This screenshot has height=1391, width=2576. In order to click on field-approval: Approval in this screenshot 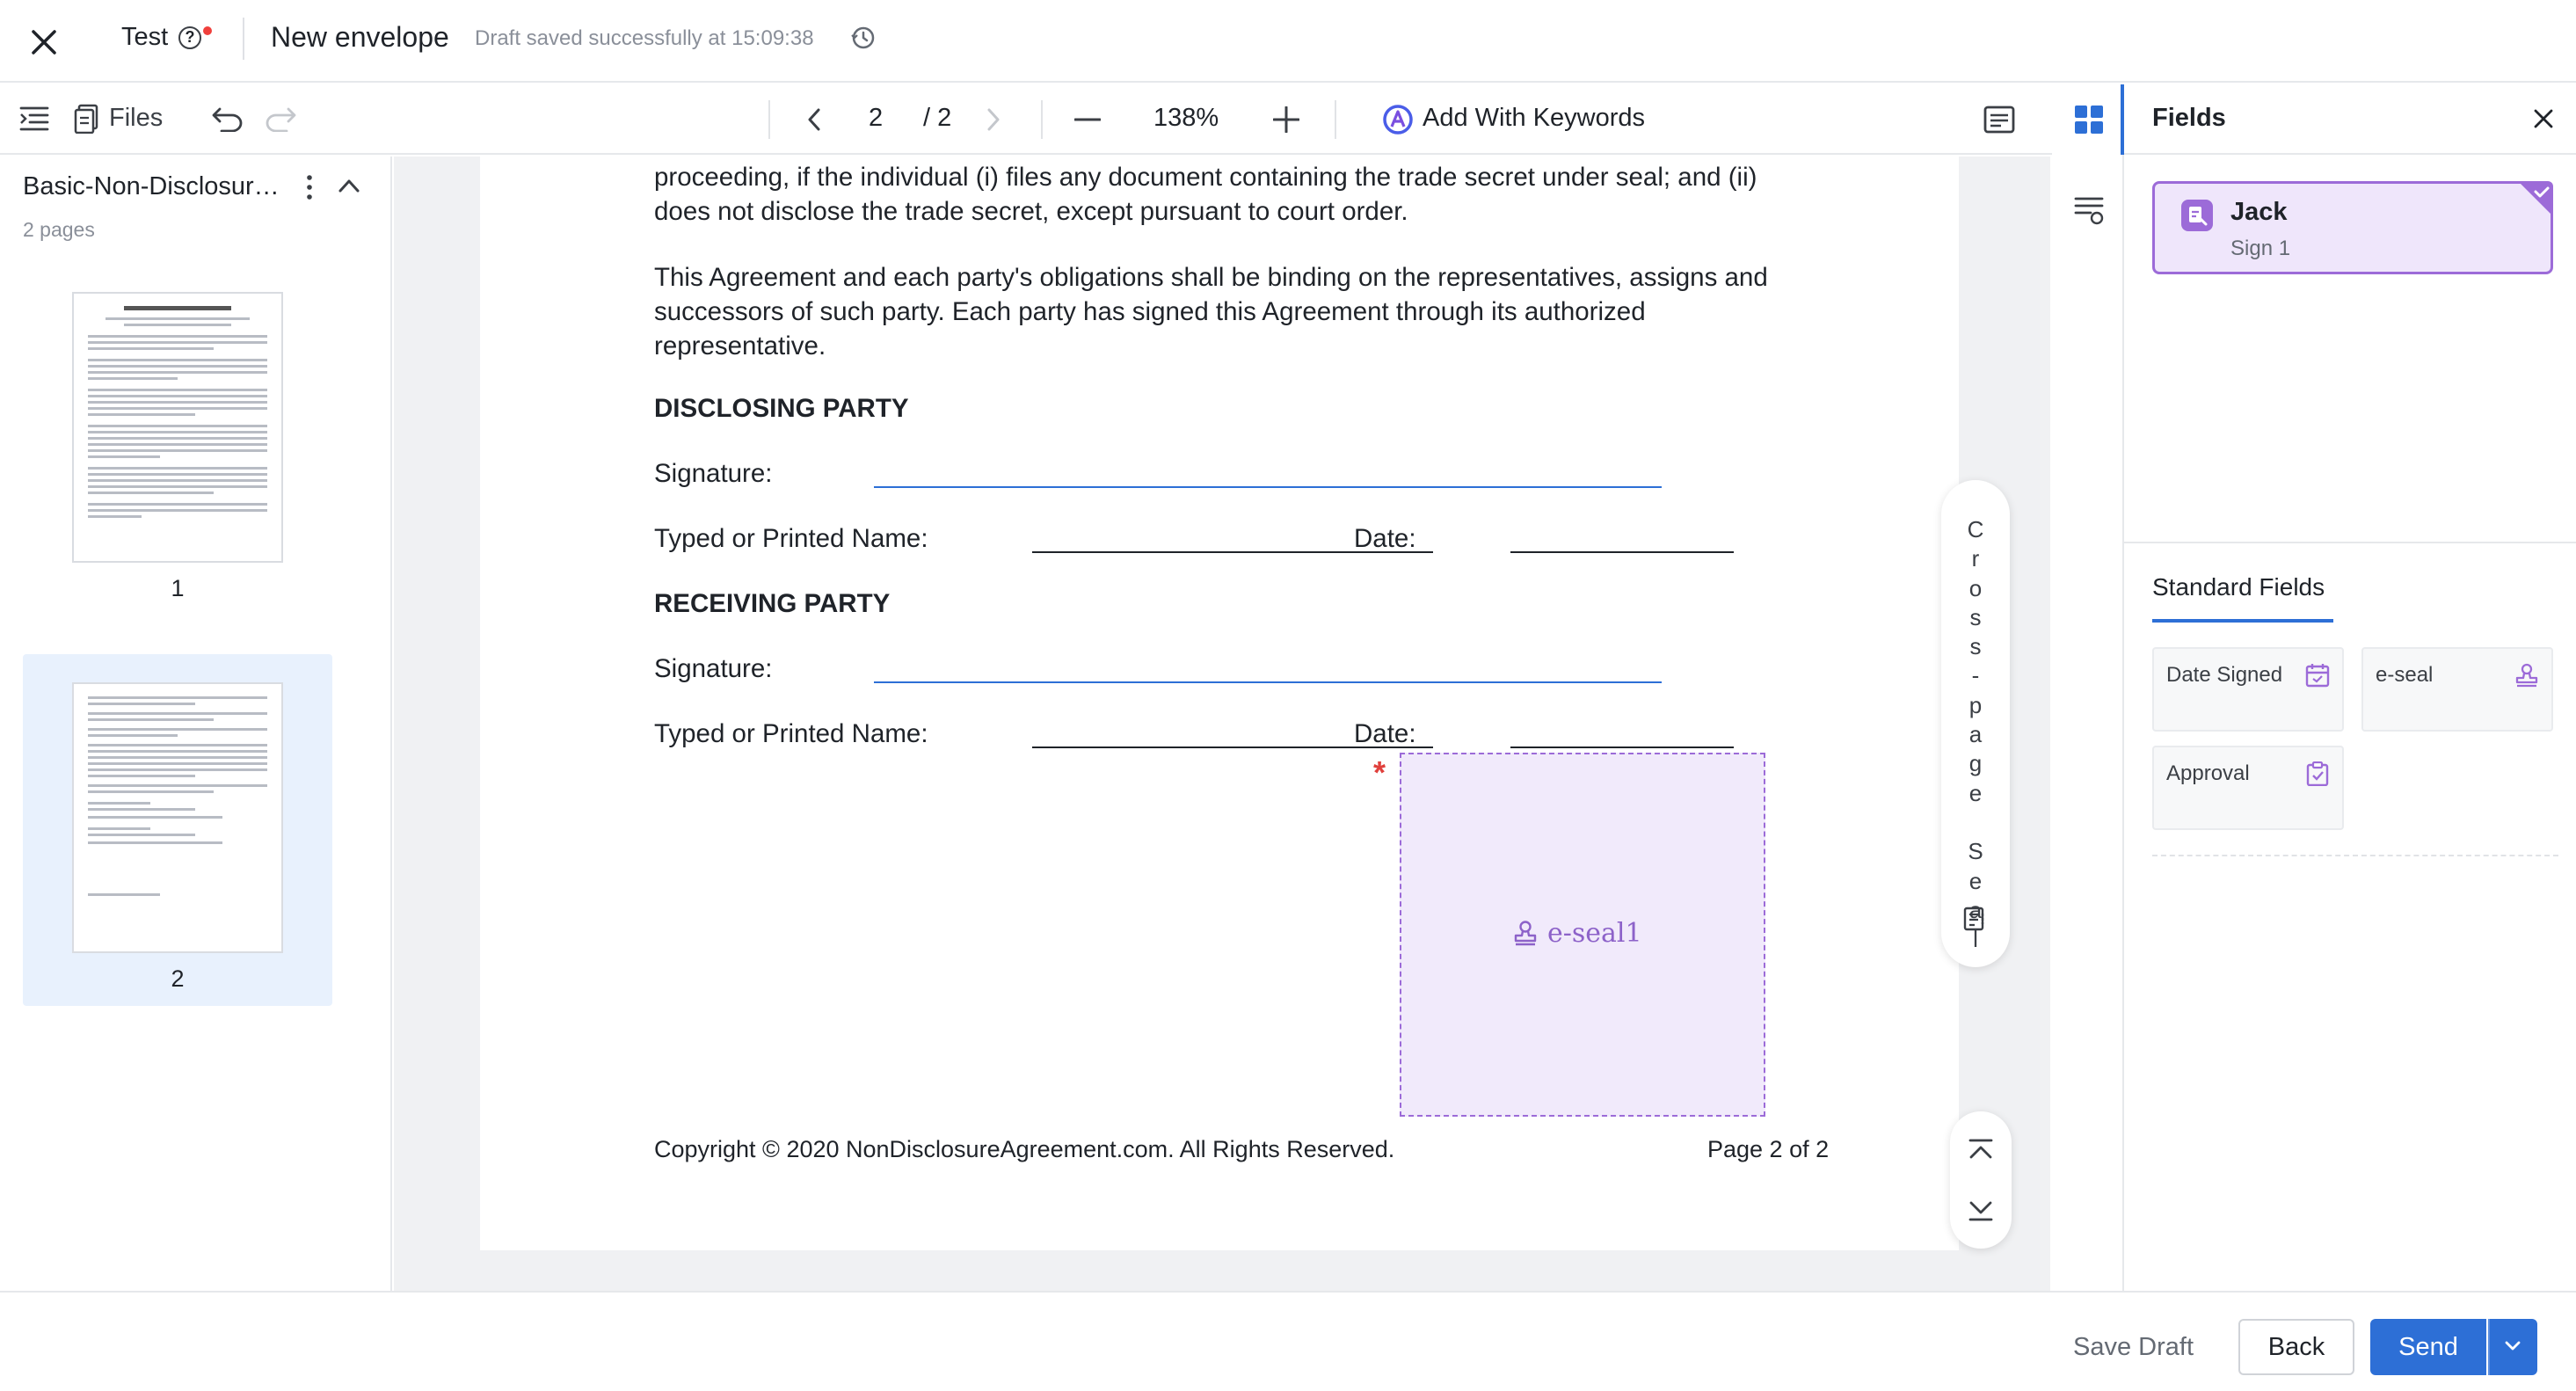, I will do `click(2248, 788)`.